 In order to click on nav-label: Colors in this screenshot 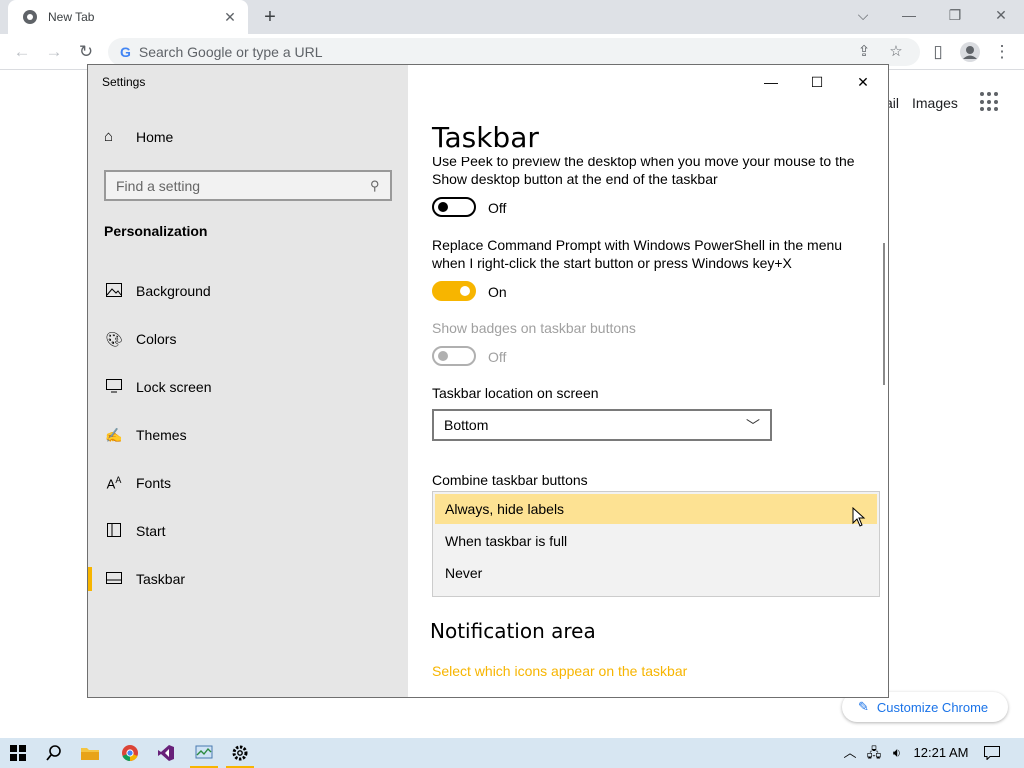, I will do `click(156, 339)`.